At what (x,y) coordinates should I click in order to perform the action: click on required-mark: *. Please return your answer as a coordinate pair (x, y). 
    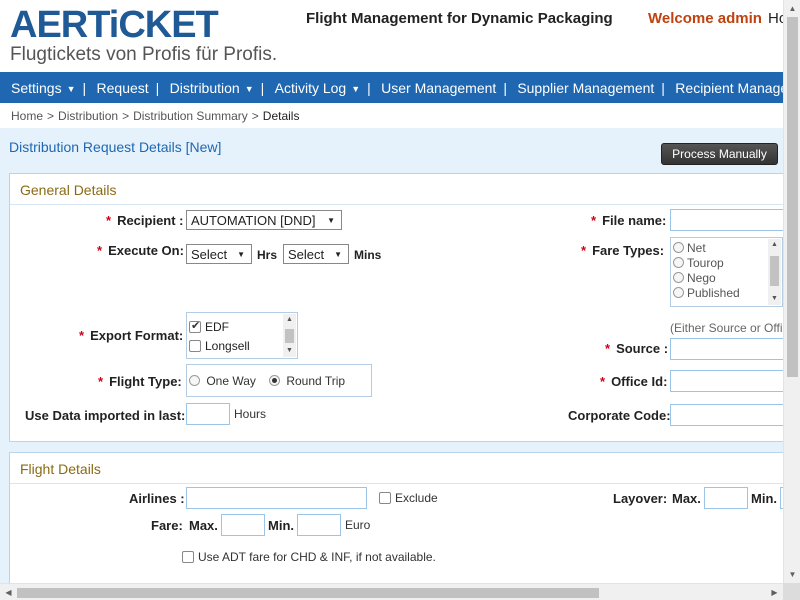
    Looking at the image, I should click on (101, 381).